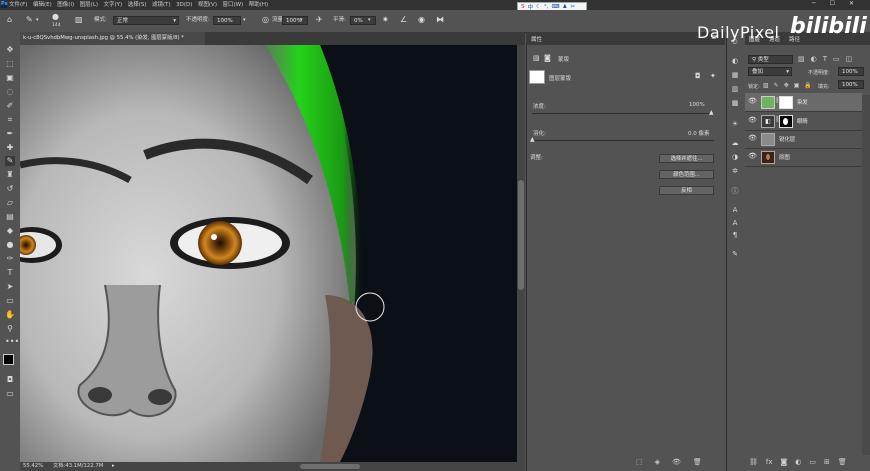 This screenshot has height=471, width=870. What do you see at coordinates (10, 380) in the screenshot?
I see `quick-mask-icon: ◘` at bounding box center [10, 380].